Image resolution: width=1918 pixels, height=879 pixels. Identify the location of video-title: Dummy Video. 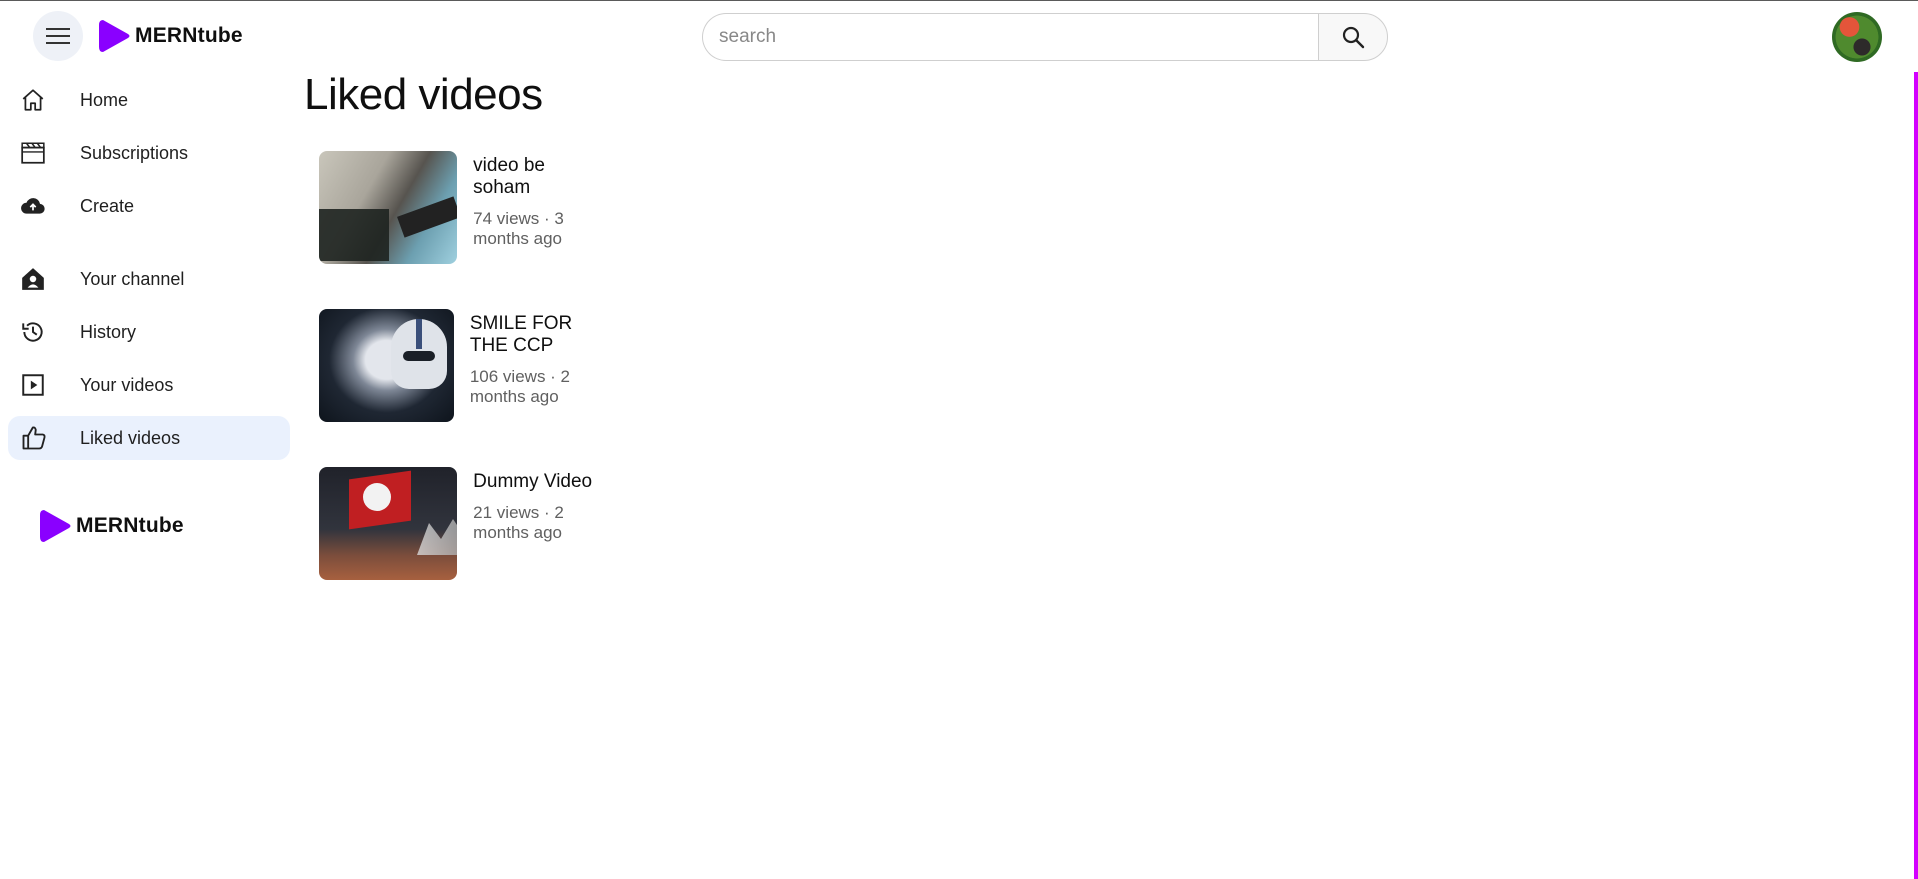
(536, 482).